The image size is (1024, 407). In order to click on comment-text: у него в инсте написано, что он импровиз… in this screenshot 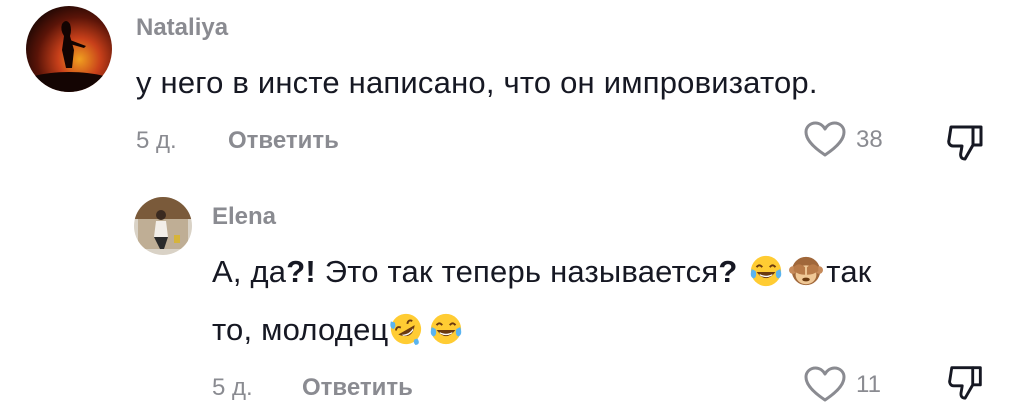, I will do `click(477, 82)`.